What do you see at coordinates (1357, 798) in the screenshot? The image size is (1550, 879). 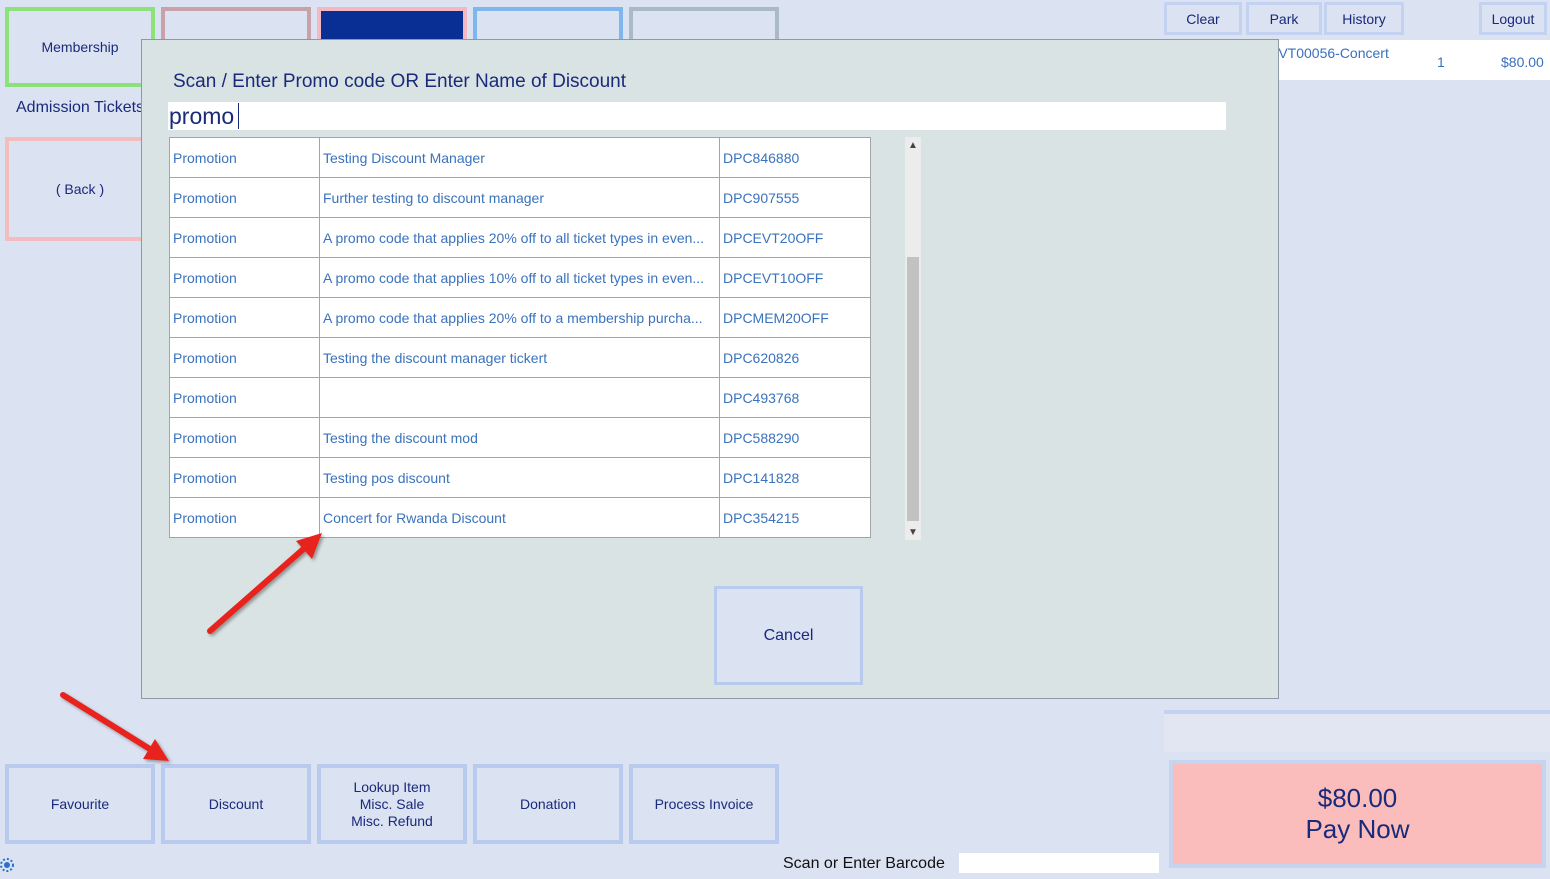 I see `pay-amount: $80.00` at bounding box center [1357, 798].